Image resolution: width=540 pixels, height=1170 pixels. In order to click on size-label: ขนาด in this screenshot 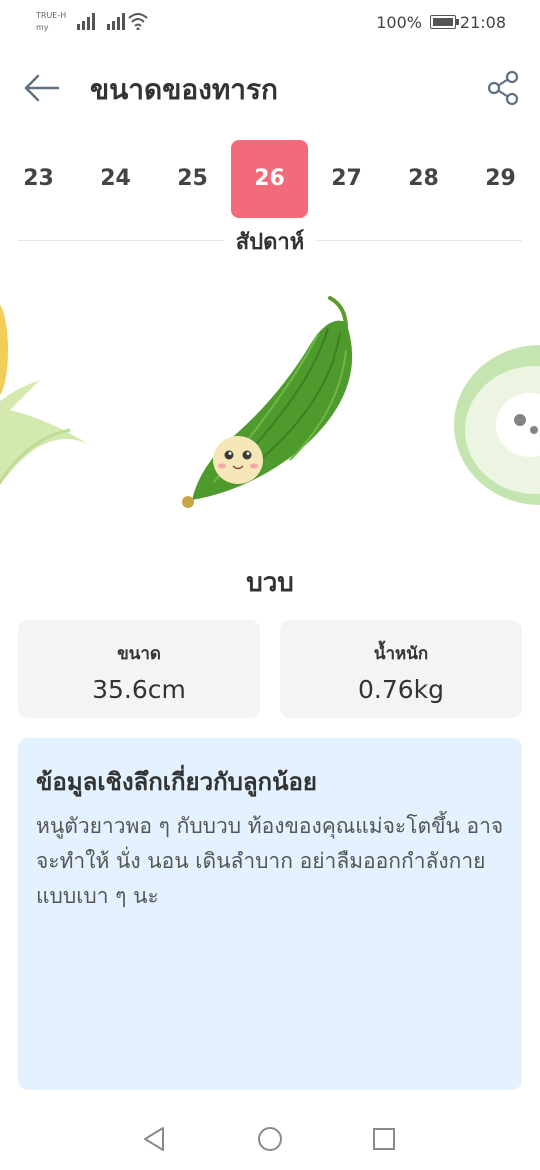, I will do `click(139, 654)`.